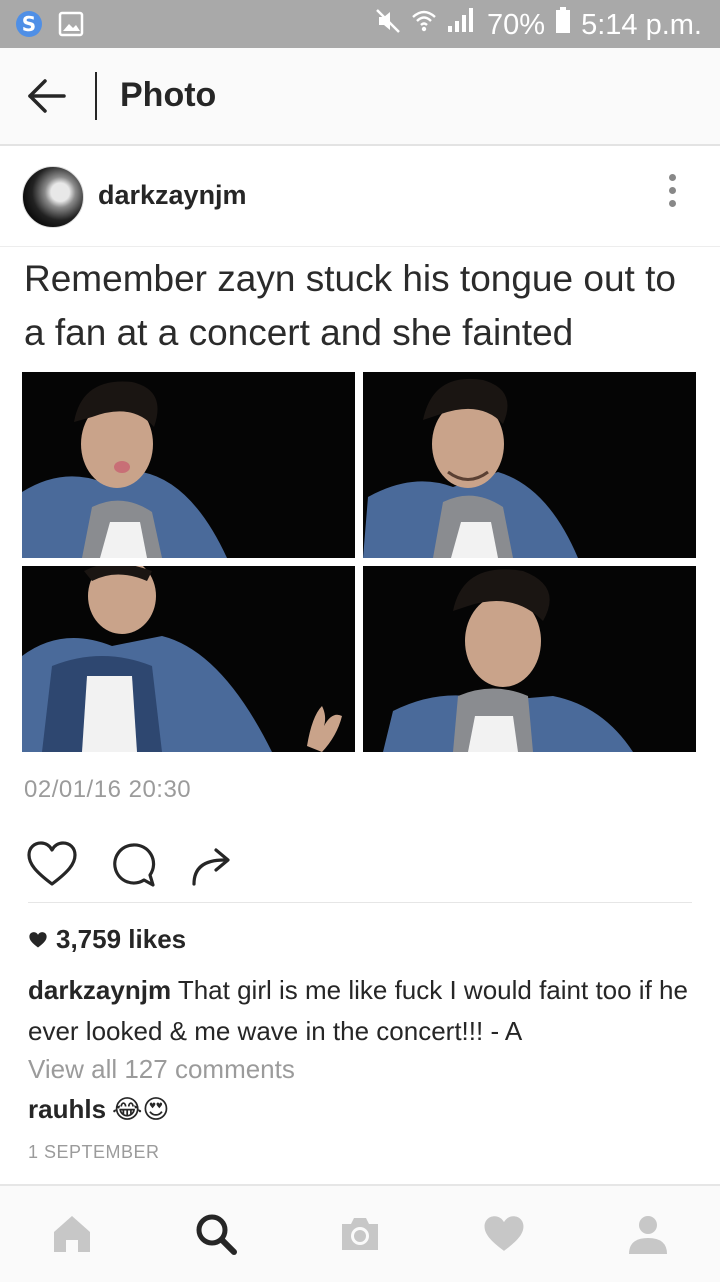  What do you see at coordinates (563, 24) in the screenshot?
I see `battery-icon` at bounding box center [563, 24].